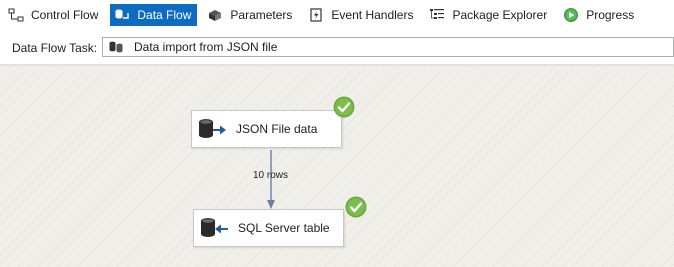 Image resolution: width=674 pixels, height=267 pixels. Describe the element at coordinates (117, 47) in the screenshot. I see `data-flow-task-icon` at that location.